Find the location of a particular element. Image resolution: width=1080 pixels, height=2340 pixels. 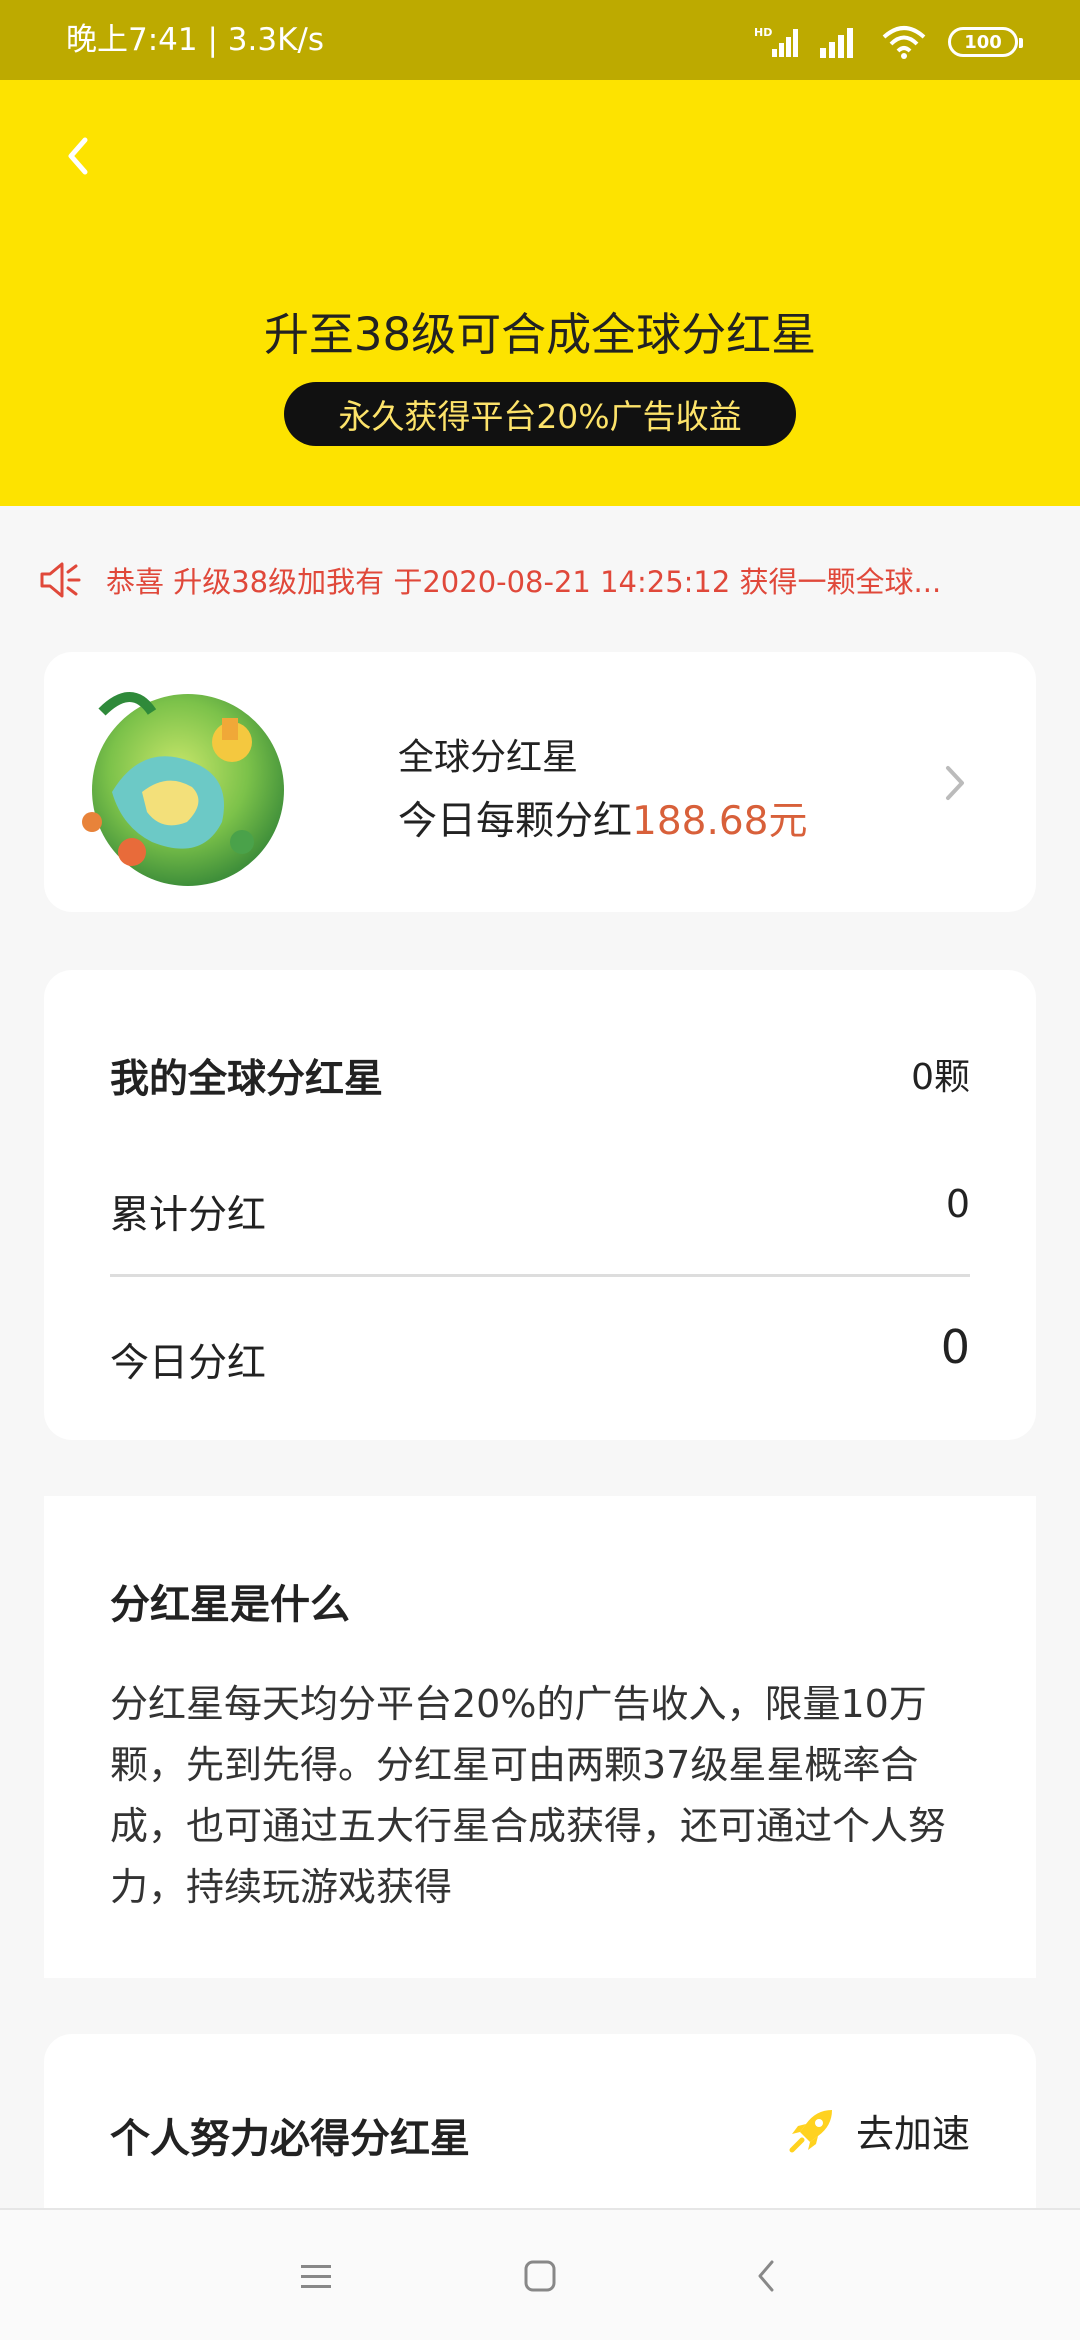

dividend-amount: 188.68元 is located at coordinates (720, 821).